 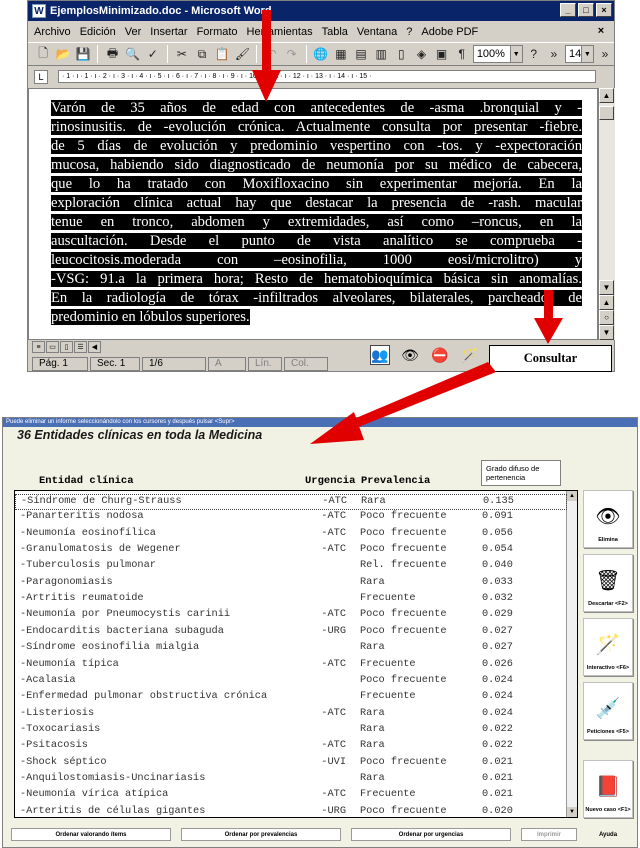 I want to click on arrow-consultar-head, so click(x=548, y=331).